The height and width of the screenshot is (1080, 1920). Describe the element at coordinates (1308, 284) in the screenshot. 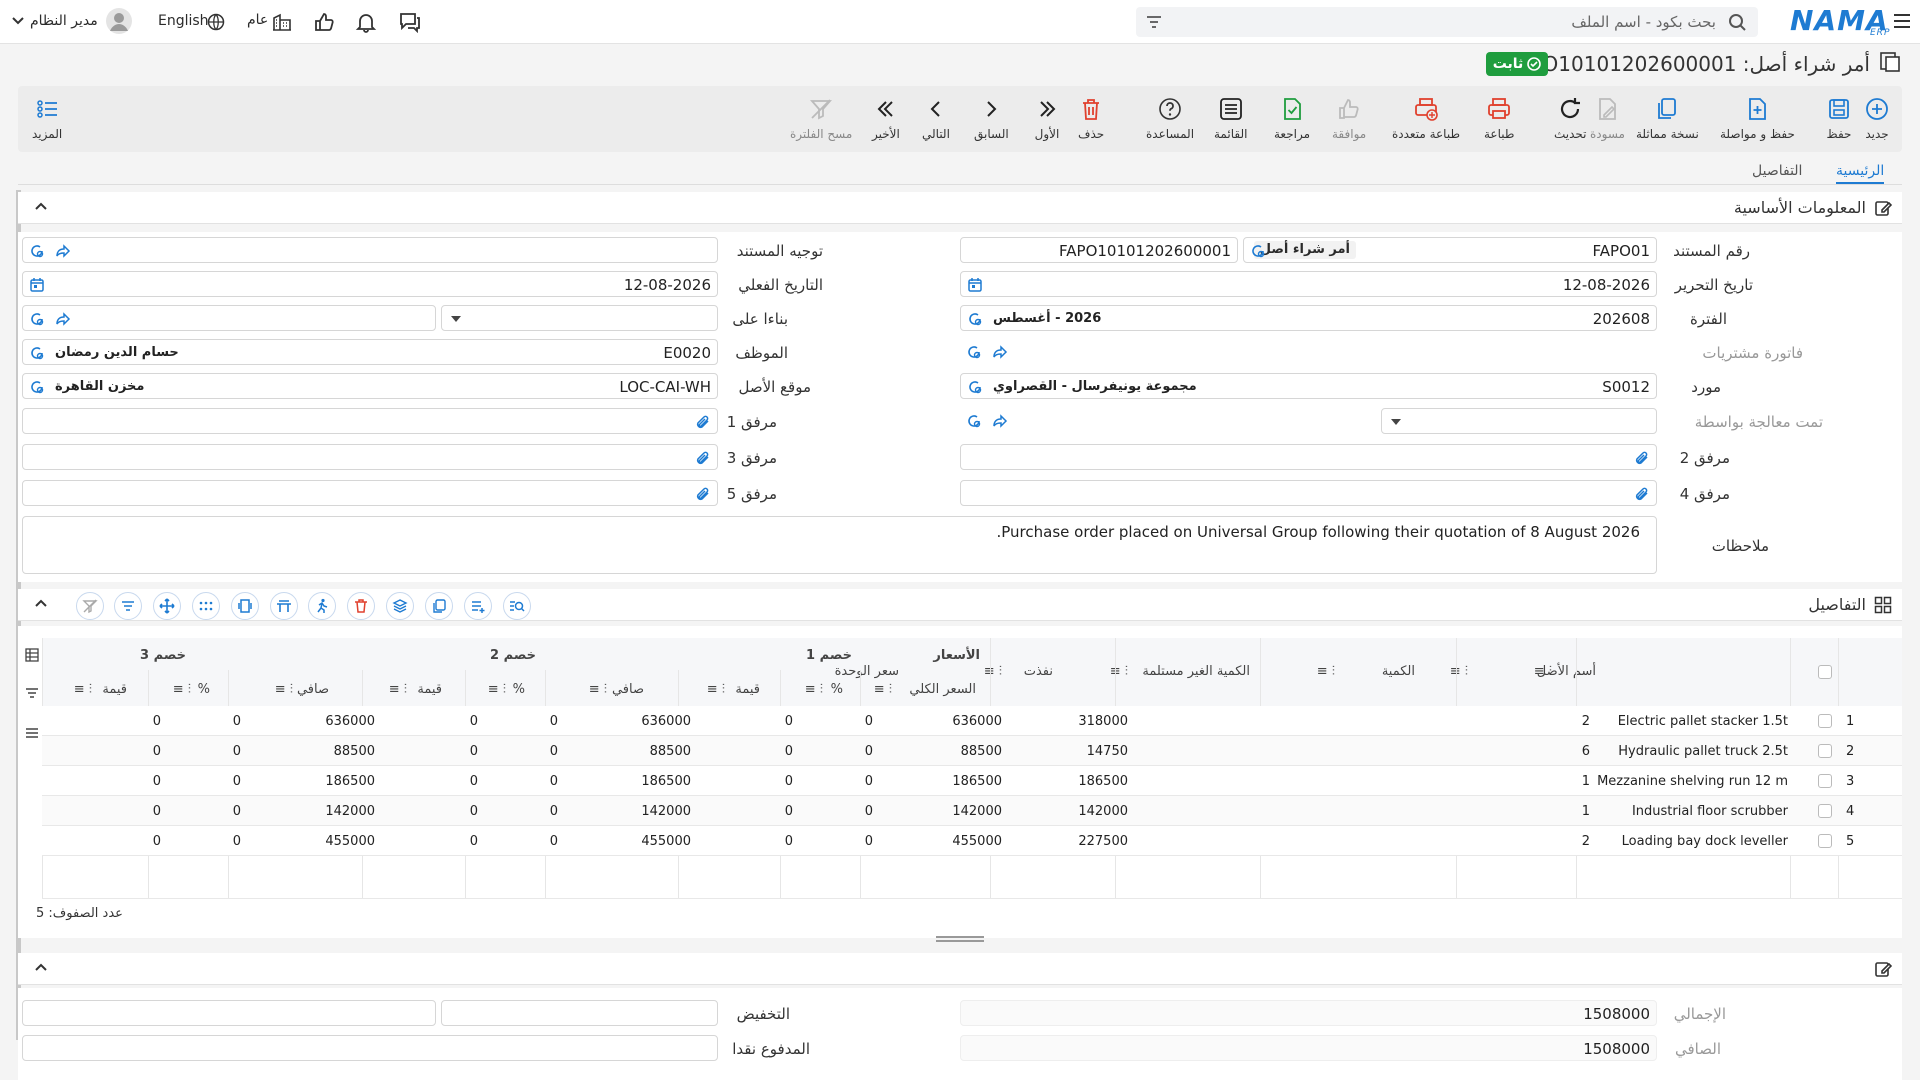

I see `date-field: 12-08-2026` at that location.